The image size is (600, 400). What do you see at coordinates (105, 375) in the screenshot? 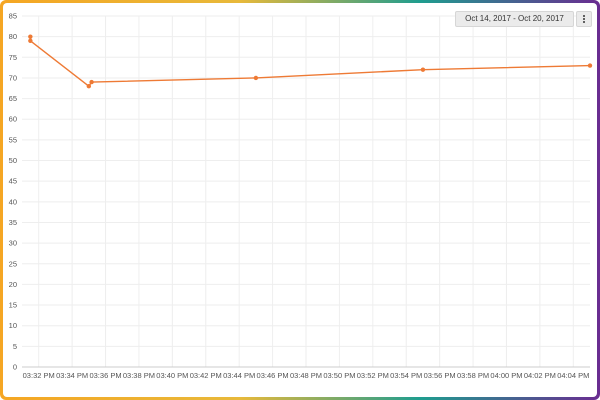
I see `x-tick-label: 03:36 PM` at bounding box center [105, 375].